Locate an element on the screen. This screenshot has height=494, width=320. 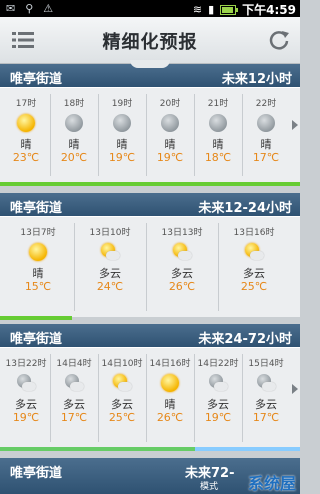
forecast-item: 13日7时晴 15℃ is located at coordinates (38, 267).